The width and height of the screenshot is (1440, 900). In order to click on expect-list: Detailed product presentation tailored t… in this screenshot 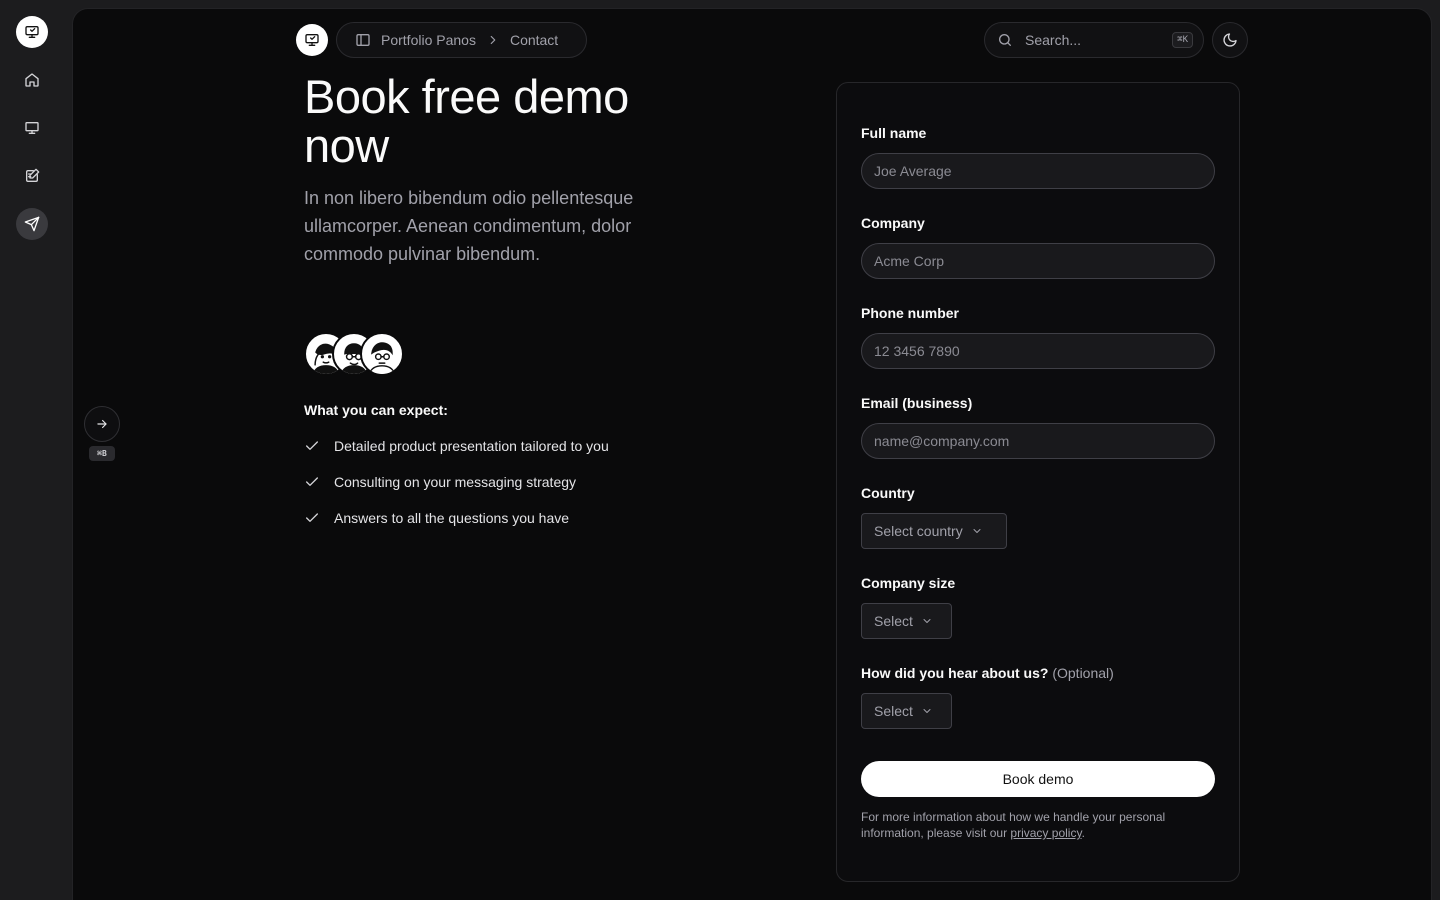, I will do `click(456, 490)`.